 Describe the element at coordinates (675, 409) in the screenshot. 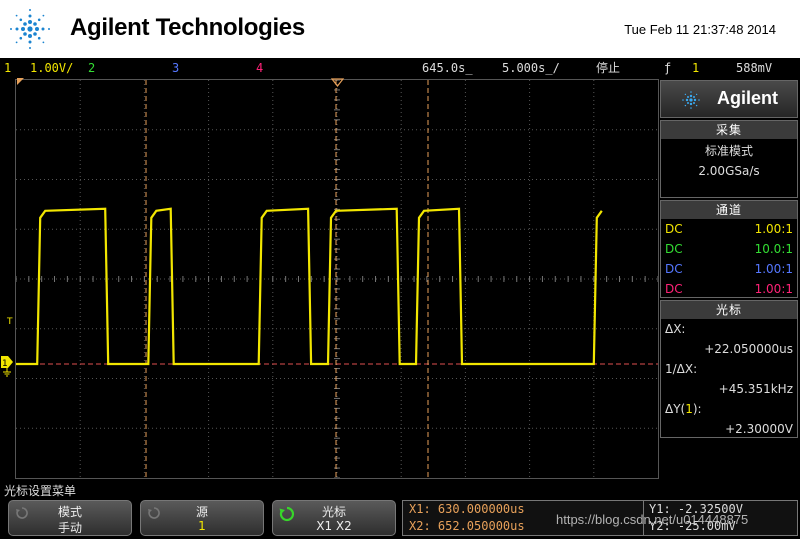

I see `delta-y-label-prefix: ΔY(` at that location.